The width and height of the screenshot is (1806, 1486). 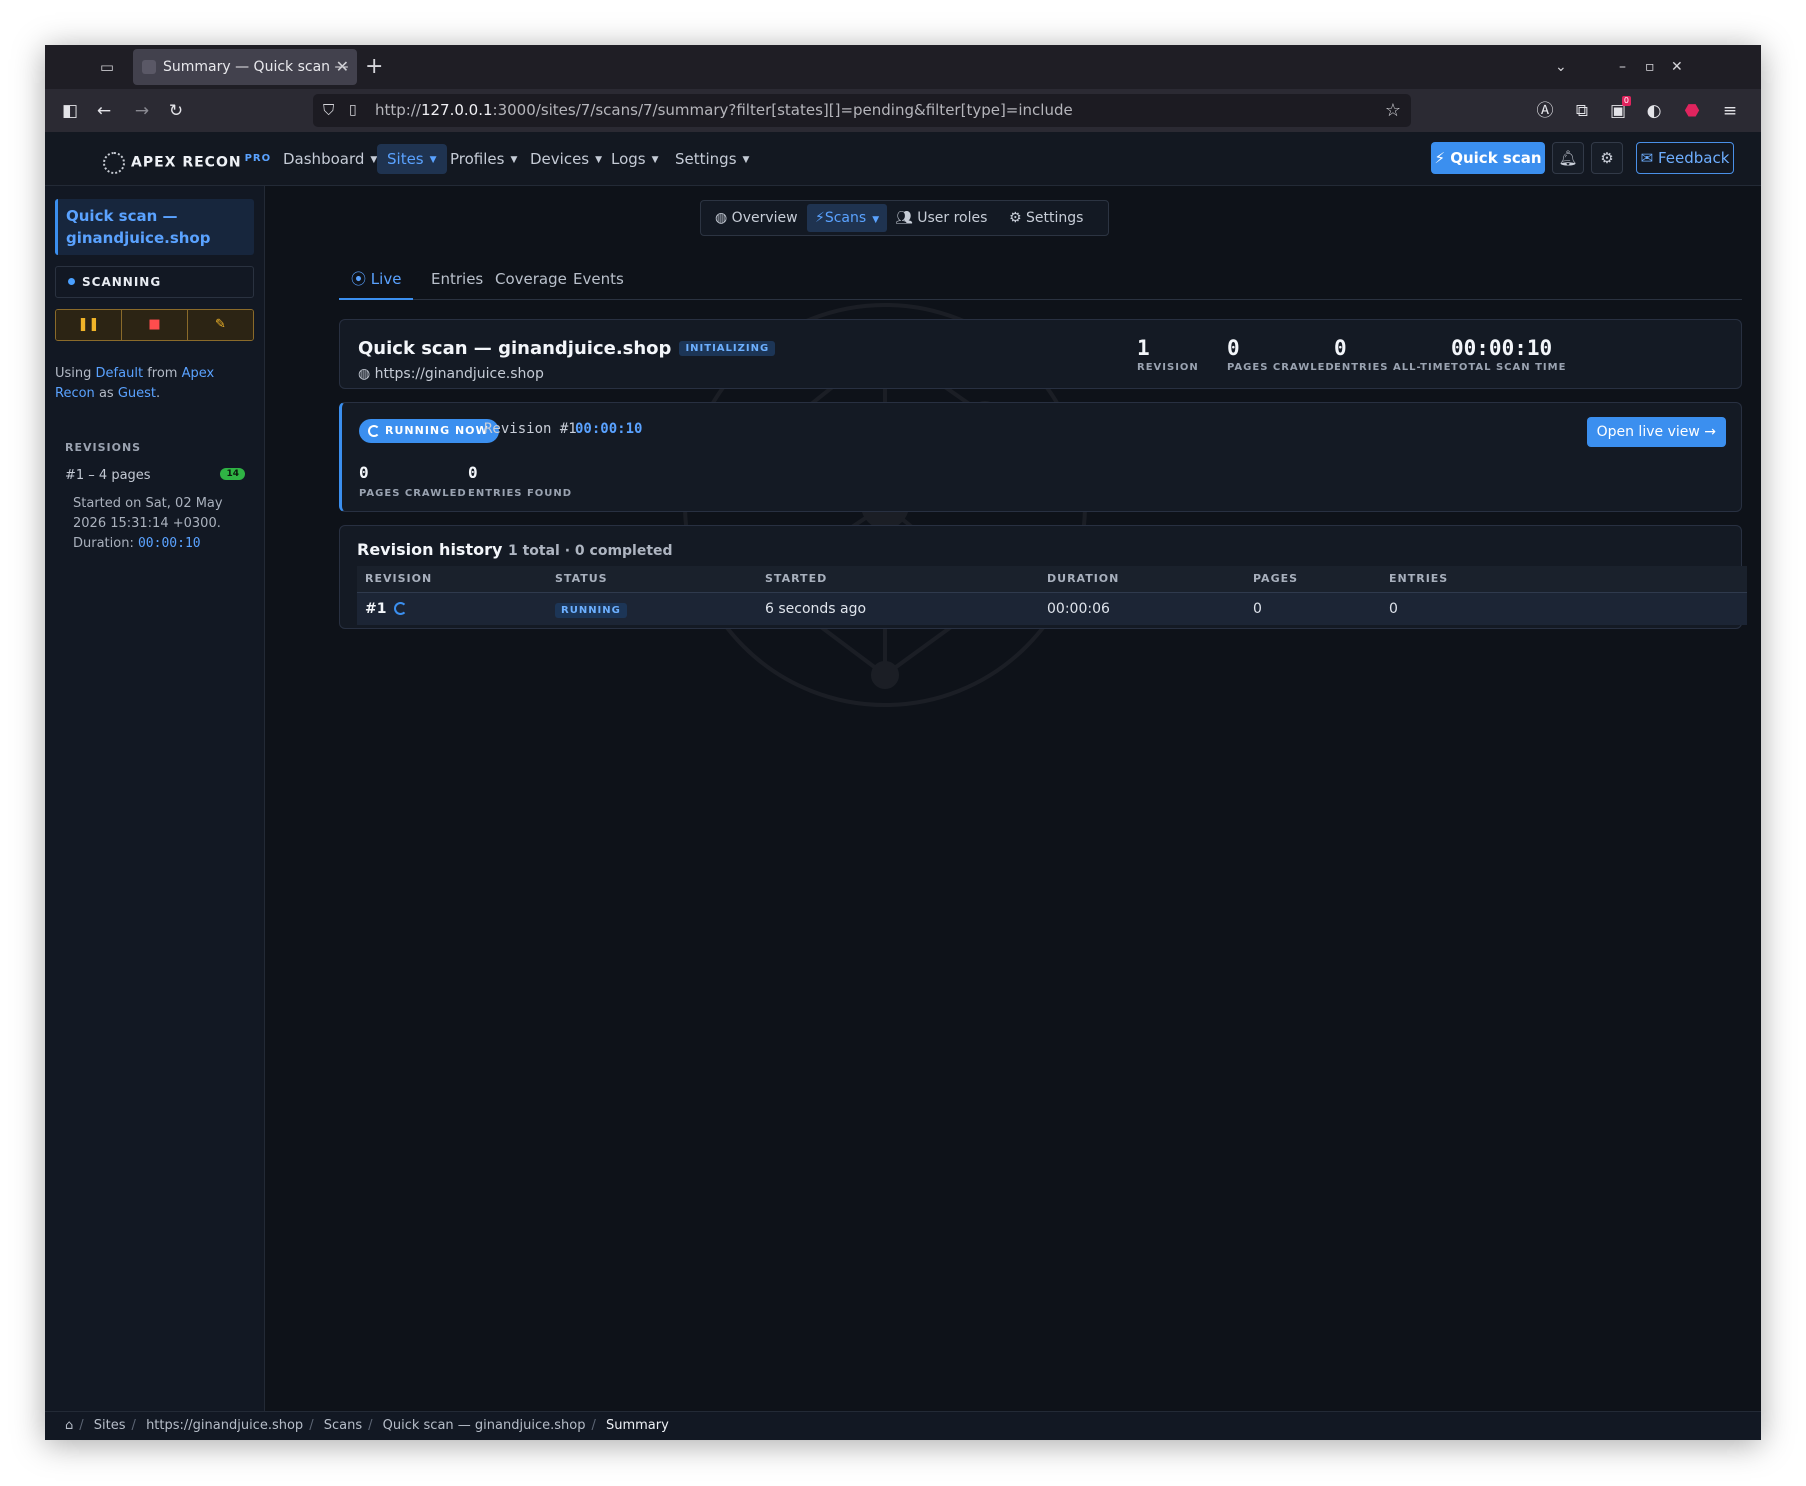 What do you see at coordinates (1564, 579) in the screenshot?
I see `column-header: ENTRIES` at bounding box center [1564, 579].